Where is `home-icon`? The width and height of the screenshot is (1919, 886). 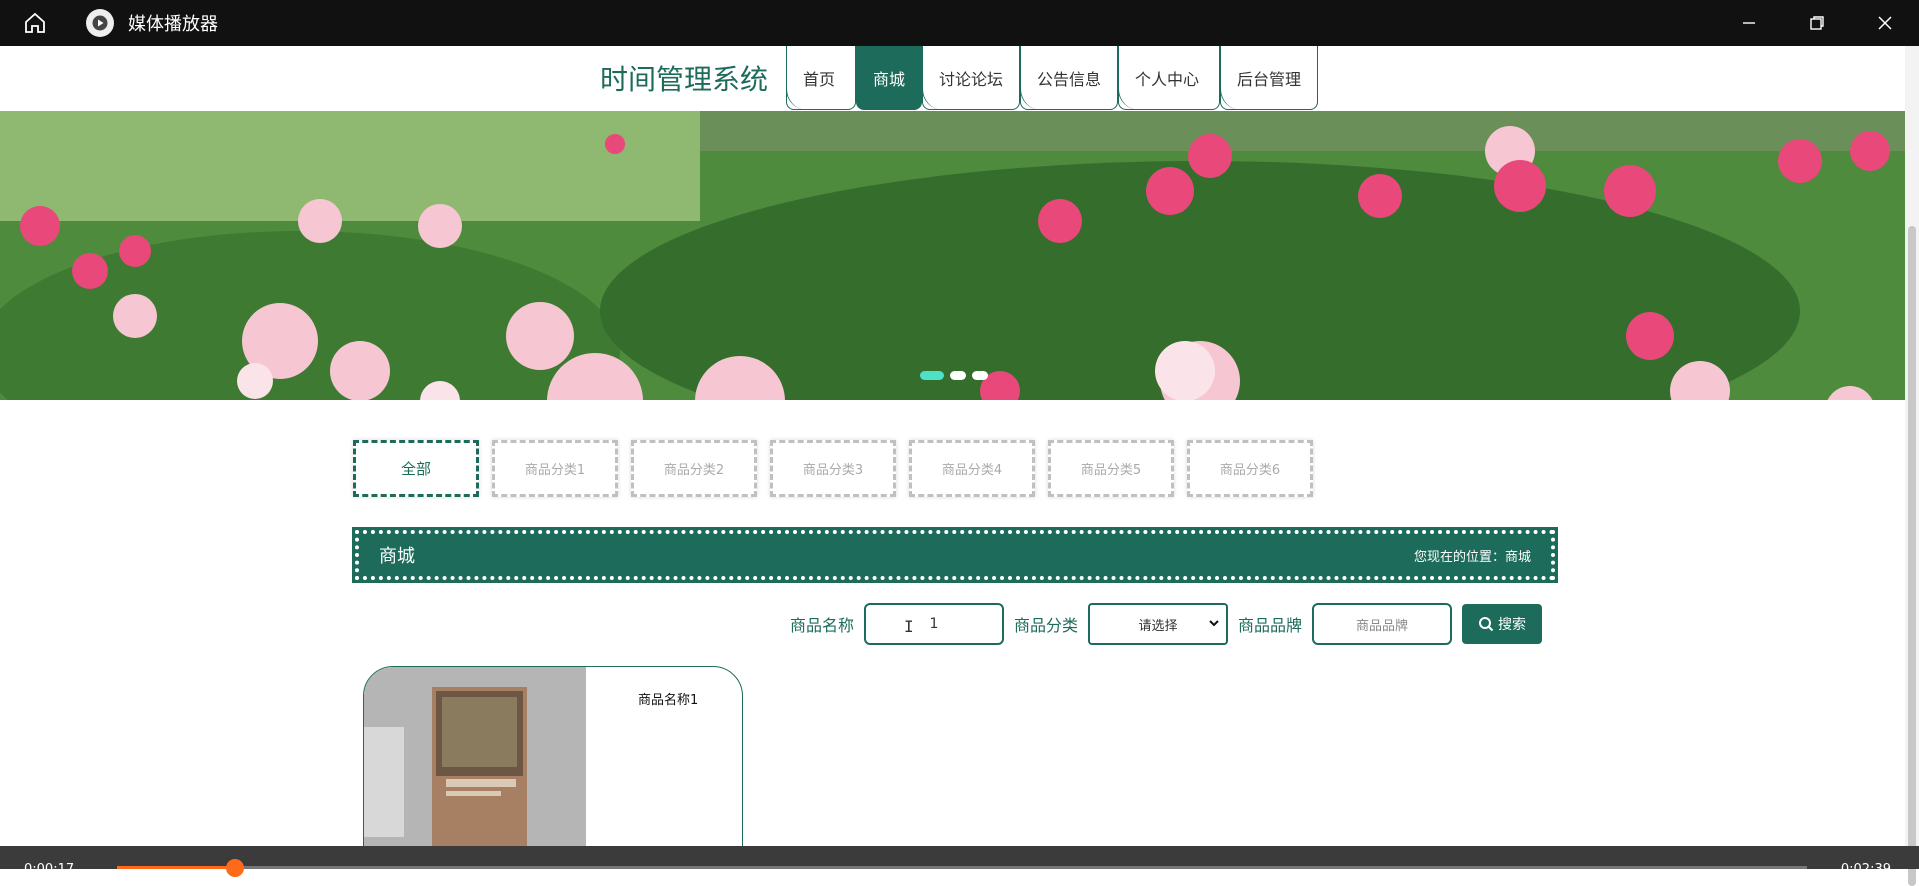 home-icon is located at coordinates (35, 22).